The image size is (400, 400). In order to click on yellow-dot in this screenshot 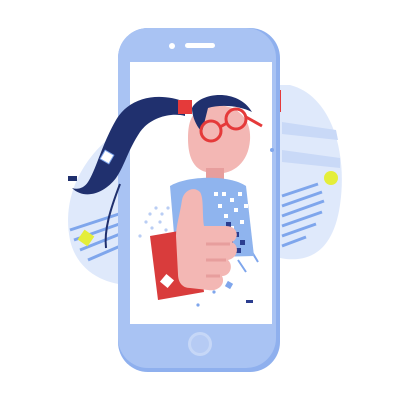, I will do `click(331, 178)`.